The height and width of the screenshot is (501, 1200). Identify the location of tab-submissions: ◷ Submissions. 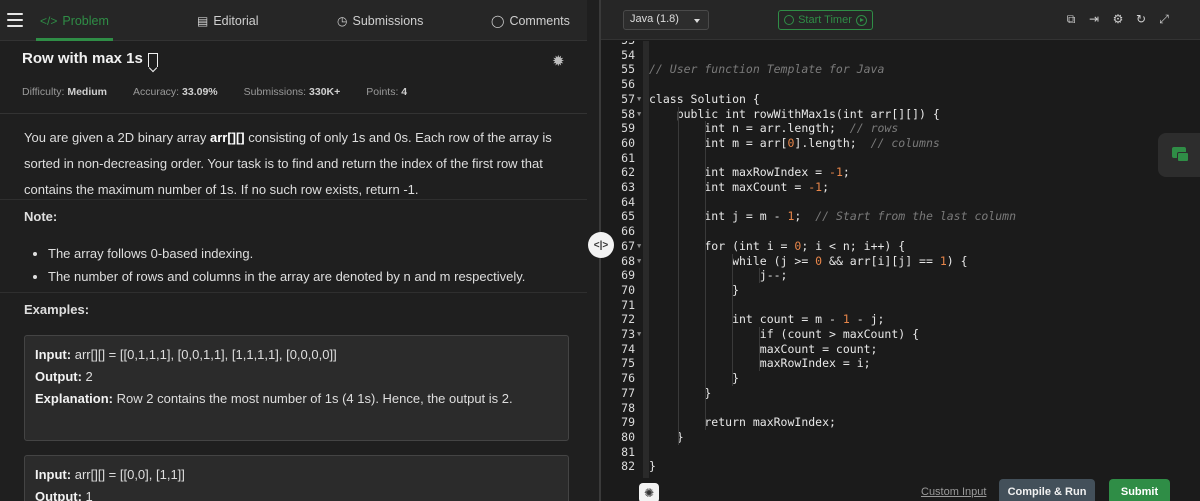
(380, 20).